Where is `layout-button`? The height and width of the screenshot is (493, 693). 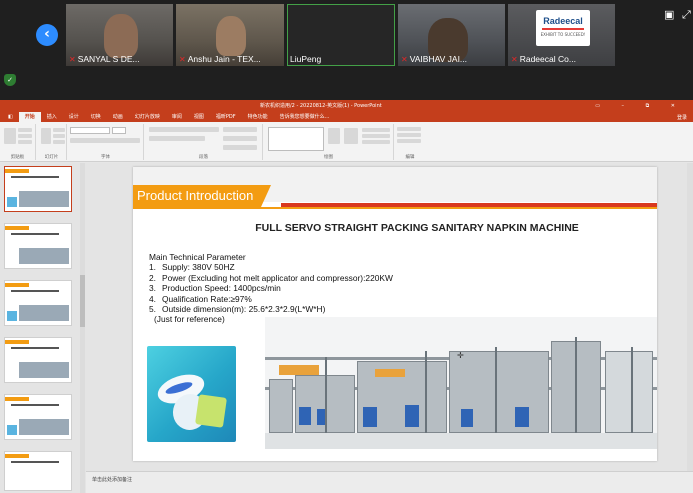 layout-button is located at coordinates (59, 130).